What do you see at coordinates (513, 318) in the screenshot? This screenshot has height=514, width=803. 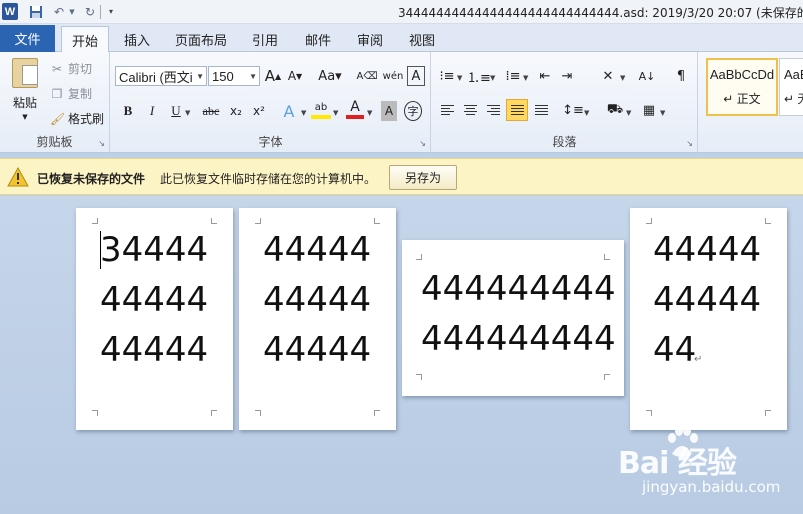 I see `page-3: 444444444 444444444` at bounding box center [513, 318].